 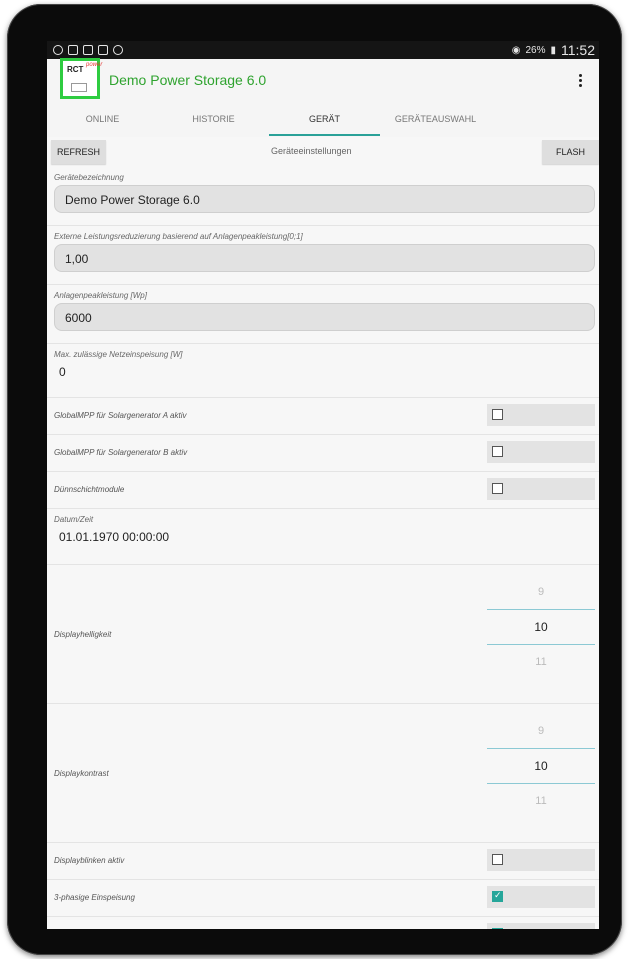 I want to click on rct-logo: RCT power, so click(x=81, y=78).